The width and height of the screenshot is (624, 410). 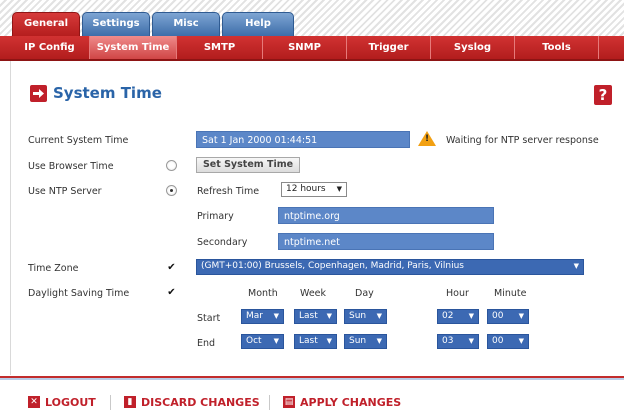 I want to click on subtab-tools: Tools, so click(x=557, y=47).